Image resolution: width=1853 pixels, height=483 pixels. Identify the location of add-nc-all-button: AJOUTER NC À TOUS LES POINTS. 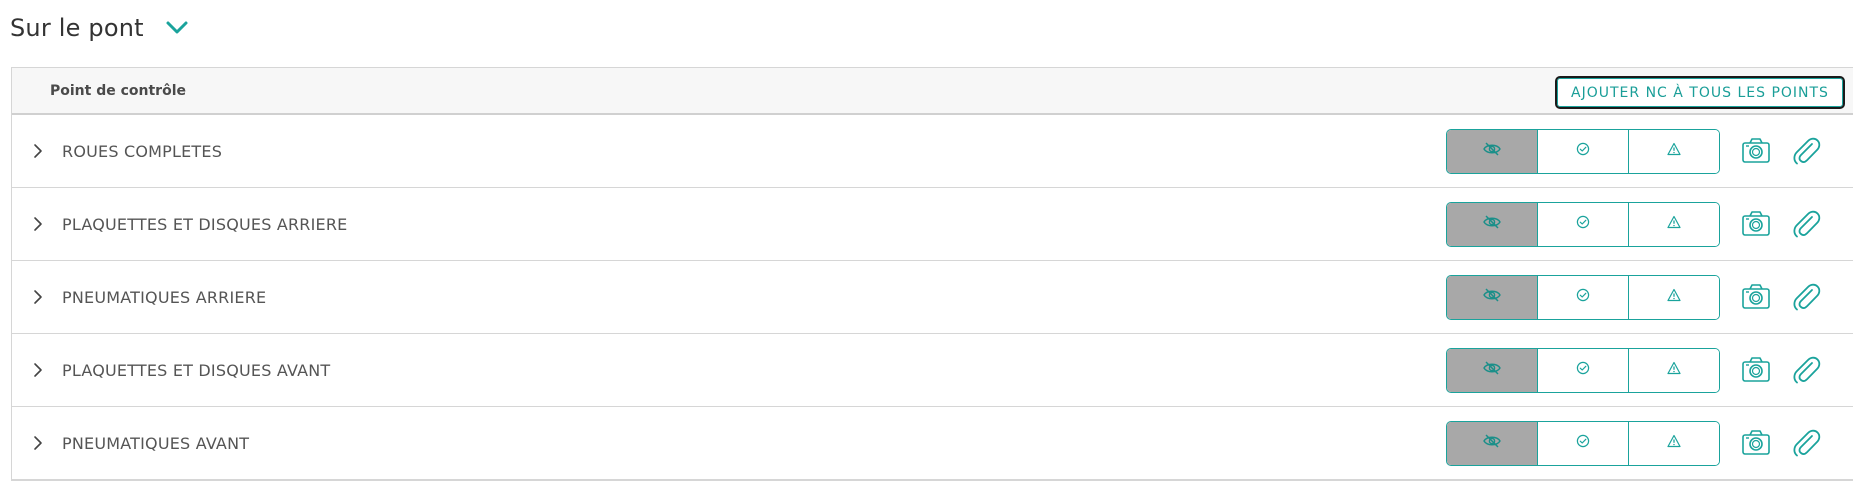
(1700, 92).